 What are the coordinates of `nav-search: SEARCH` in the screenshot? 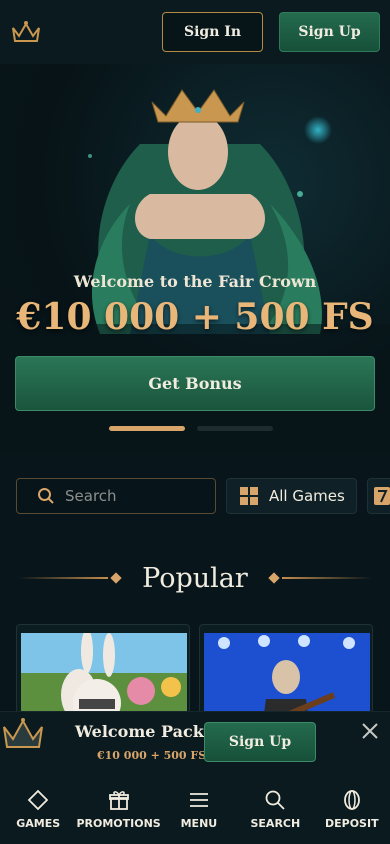 It's located at (275, 808).